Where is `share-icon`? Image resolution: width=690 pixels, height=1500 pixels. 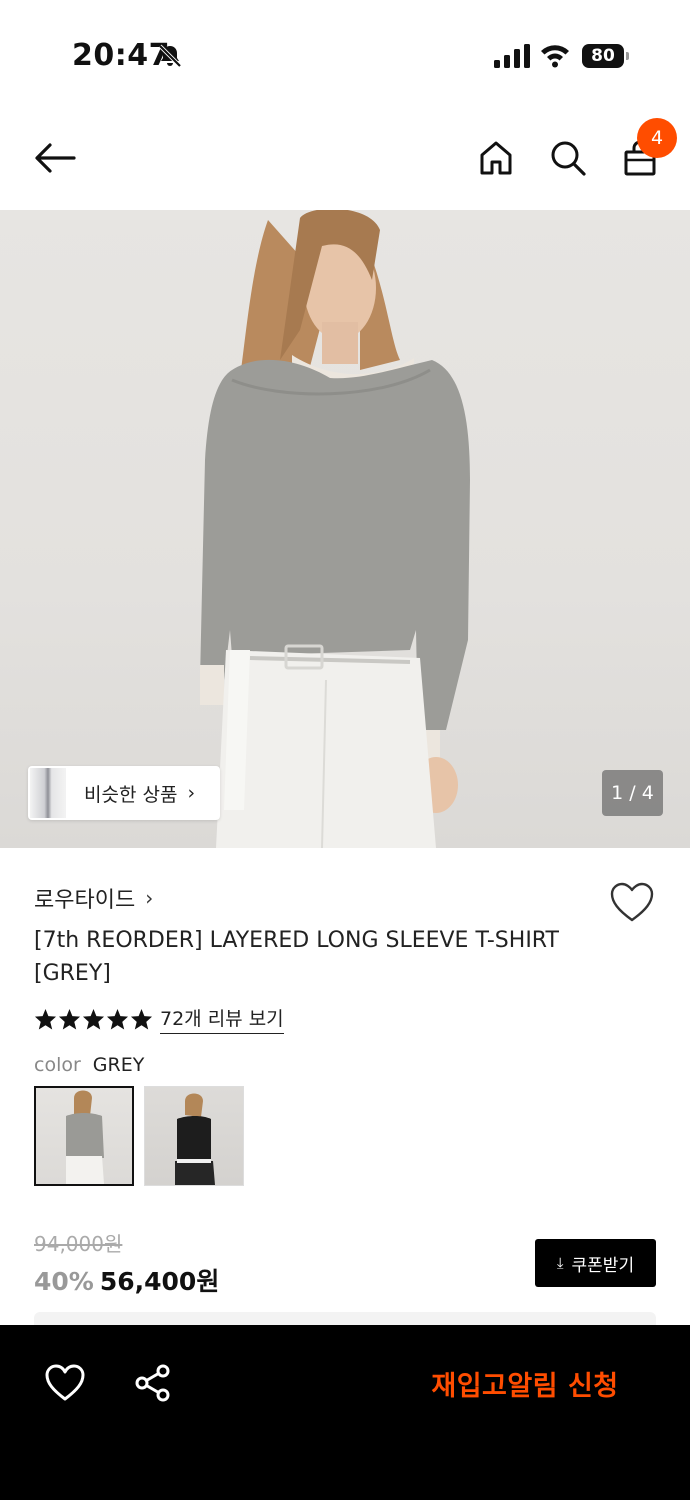 share-icon is located at coordinates (153, 1383).